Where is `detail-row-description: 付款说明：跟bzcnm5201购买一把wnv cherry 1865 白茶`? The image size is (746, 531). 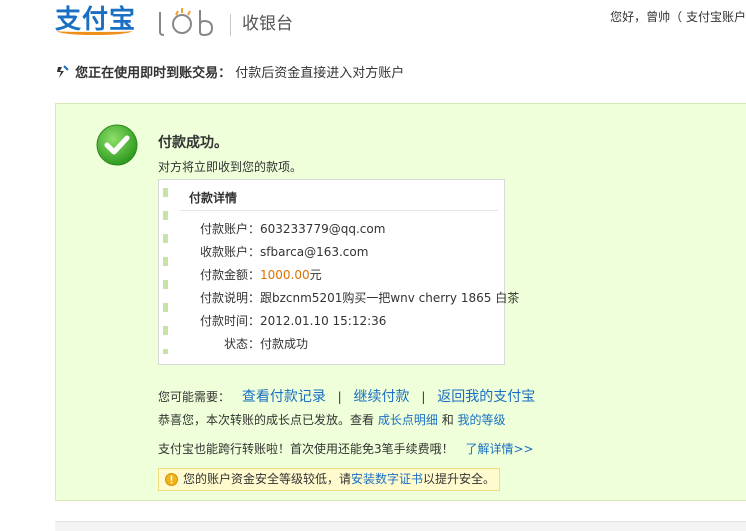
detail-row-description: 付款说明：跟bzcnm5201购买一把wnv cherry 1865 白茶 is located at coordinates (339, 297).